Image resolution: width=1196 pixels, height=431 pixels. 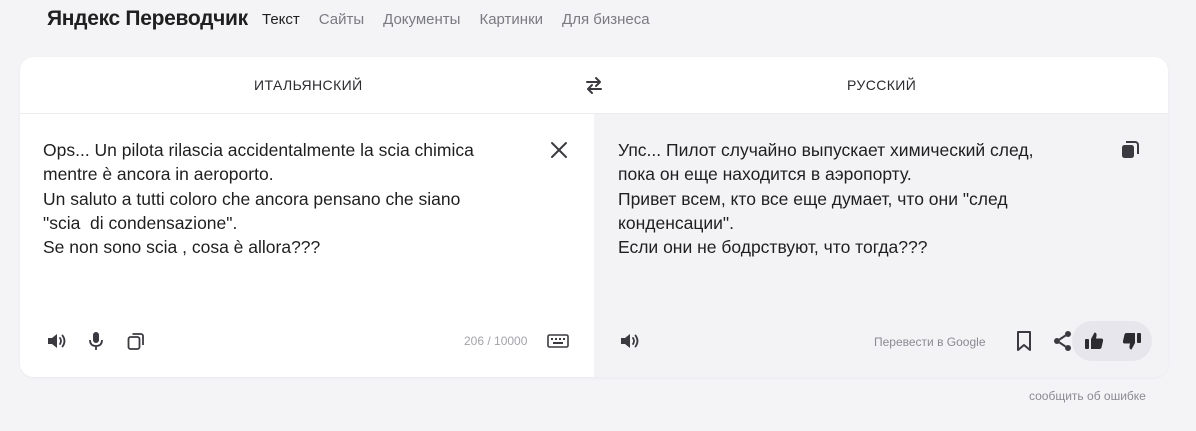 I want to click on nav-tab-business: Для бизнеса, so click(x=606, y=19).